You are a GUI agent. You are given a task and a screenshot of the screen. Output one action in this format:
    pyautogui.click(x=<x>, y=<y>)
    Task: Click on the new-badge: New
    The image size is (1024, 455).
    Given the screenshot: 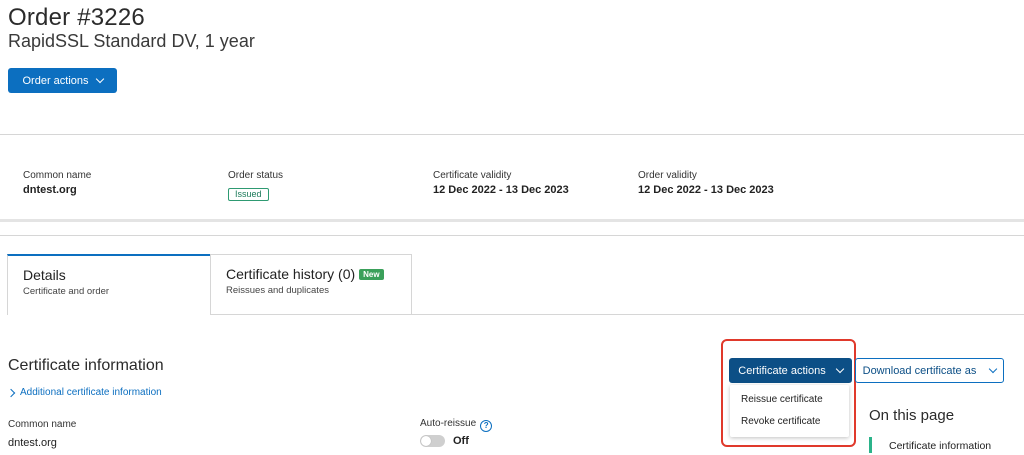 What is the action you would take?
    pyautogui.click(x=371, y=274)
    